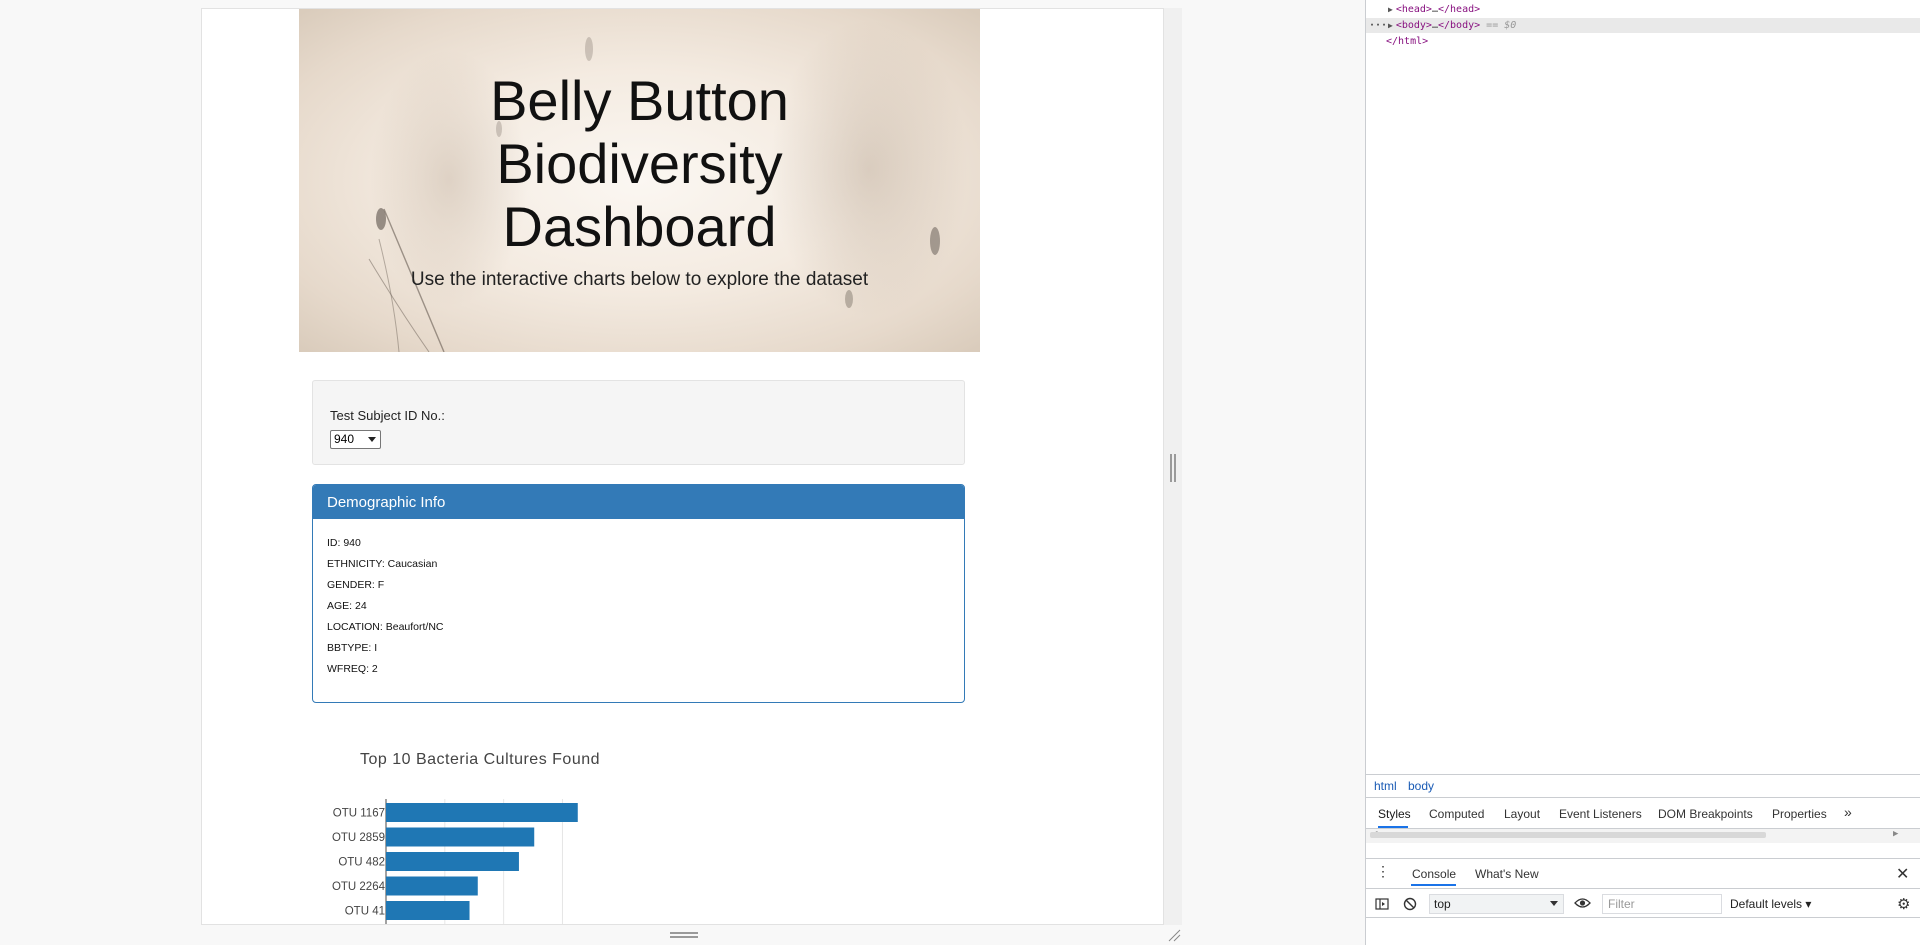 The image size is (1920, 945). I want to click on sidebar-toggle-icon, so click(1382, 904).